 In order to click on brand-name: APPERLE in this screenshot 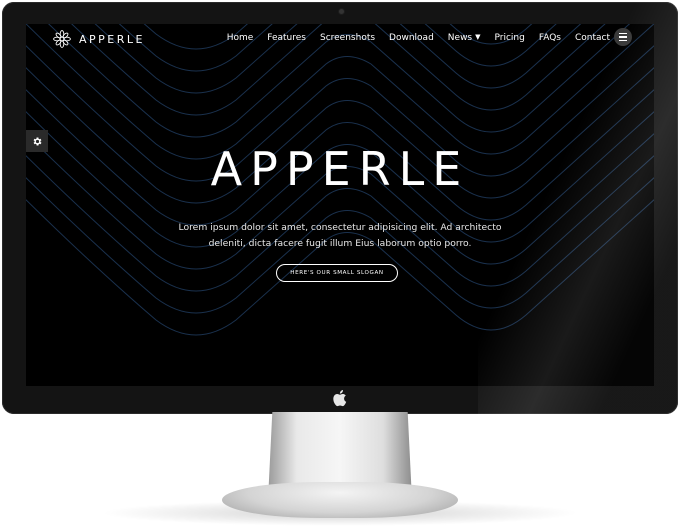, I will do `click(112, 39)`.